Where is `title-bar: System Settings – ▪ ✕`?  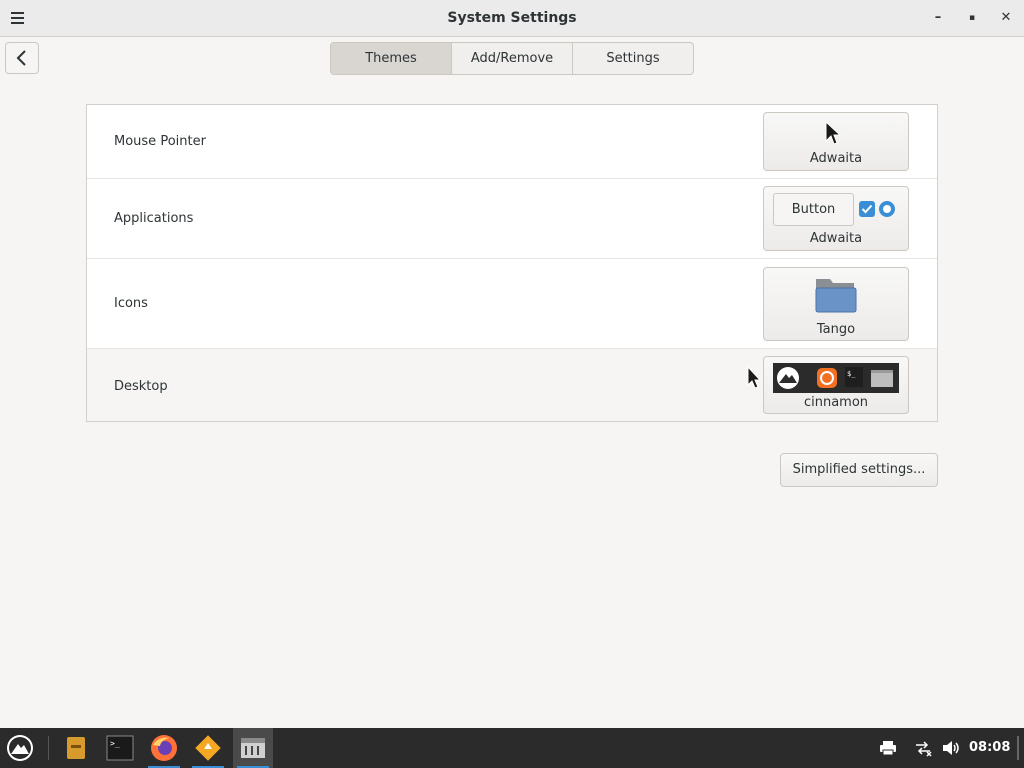
title-bar: System Settings – ▪ ✕ is located at coordinates (512, 18).